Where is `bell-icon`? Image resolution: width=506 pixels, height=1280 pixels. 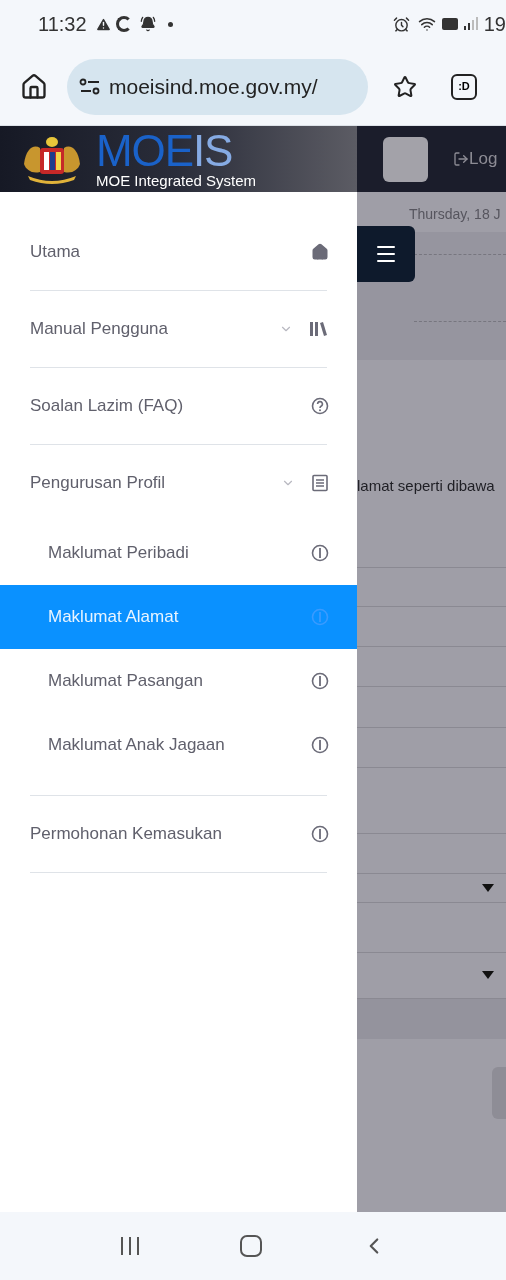
bell-icon is located at coordinates (147, 24).